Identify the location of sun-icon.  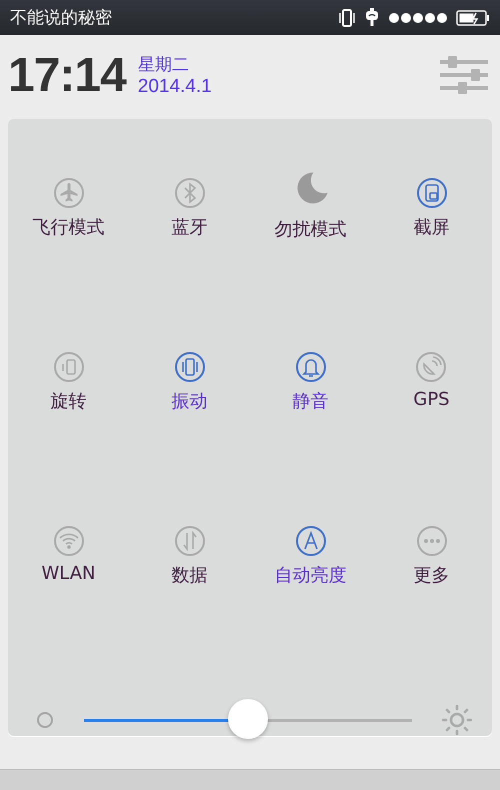
(457, 720).